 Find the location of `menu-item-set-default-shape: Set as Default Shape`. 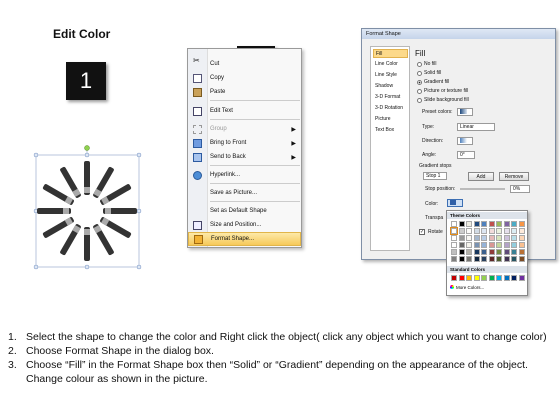

menu-item-set-default-shape: Set as Default Shape is located at coordinates (244, 211).